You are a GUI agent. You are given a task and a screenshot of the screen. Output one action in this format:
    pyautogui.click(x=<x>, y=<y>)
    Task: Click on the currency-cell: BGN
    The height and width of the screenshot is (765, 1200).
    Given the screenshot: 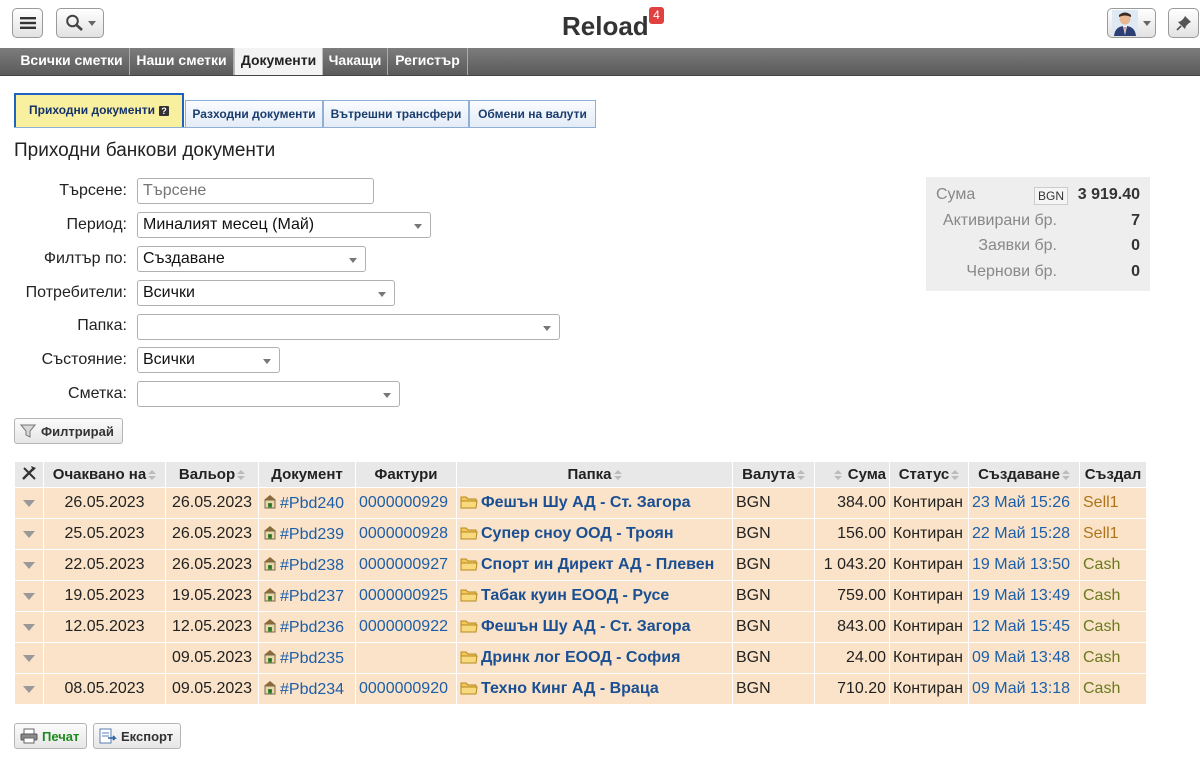 What is the action you would take?
    pyautogui.click(x=773, y=565)
    